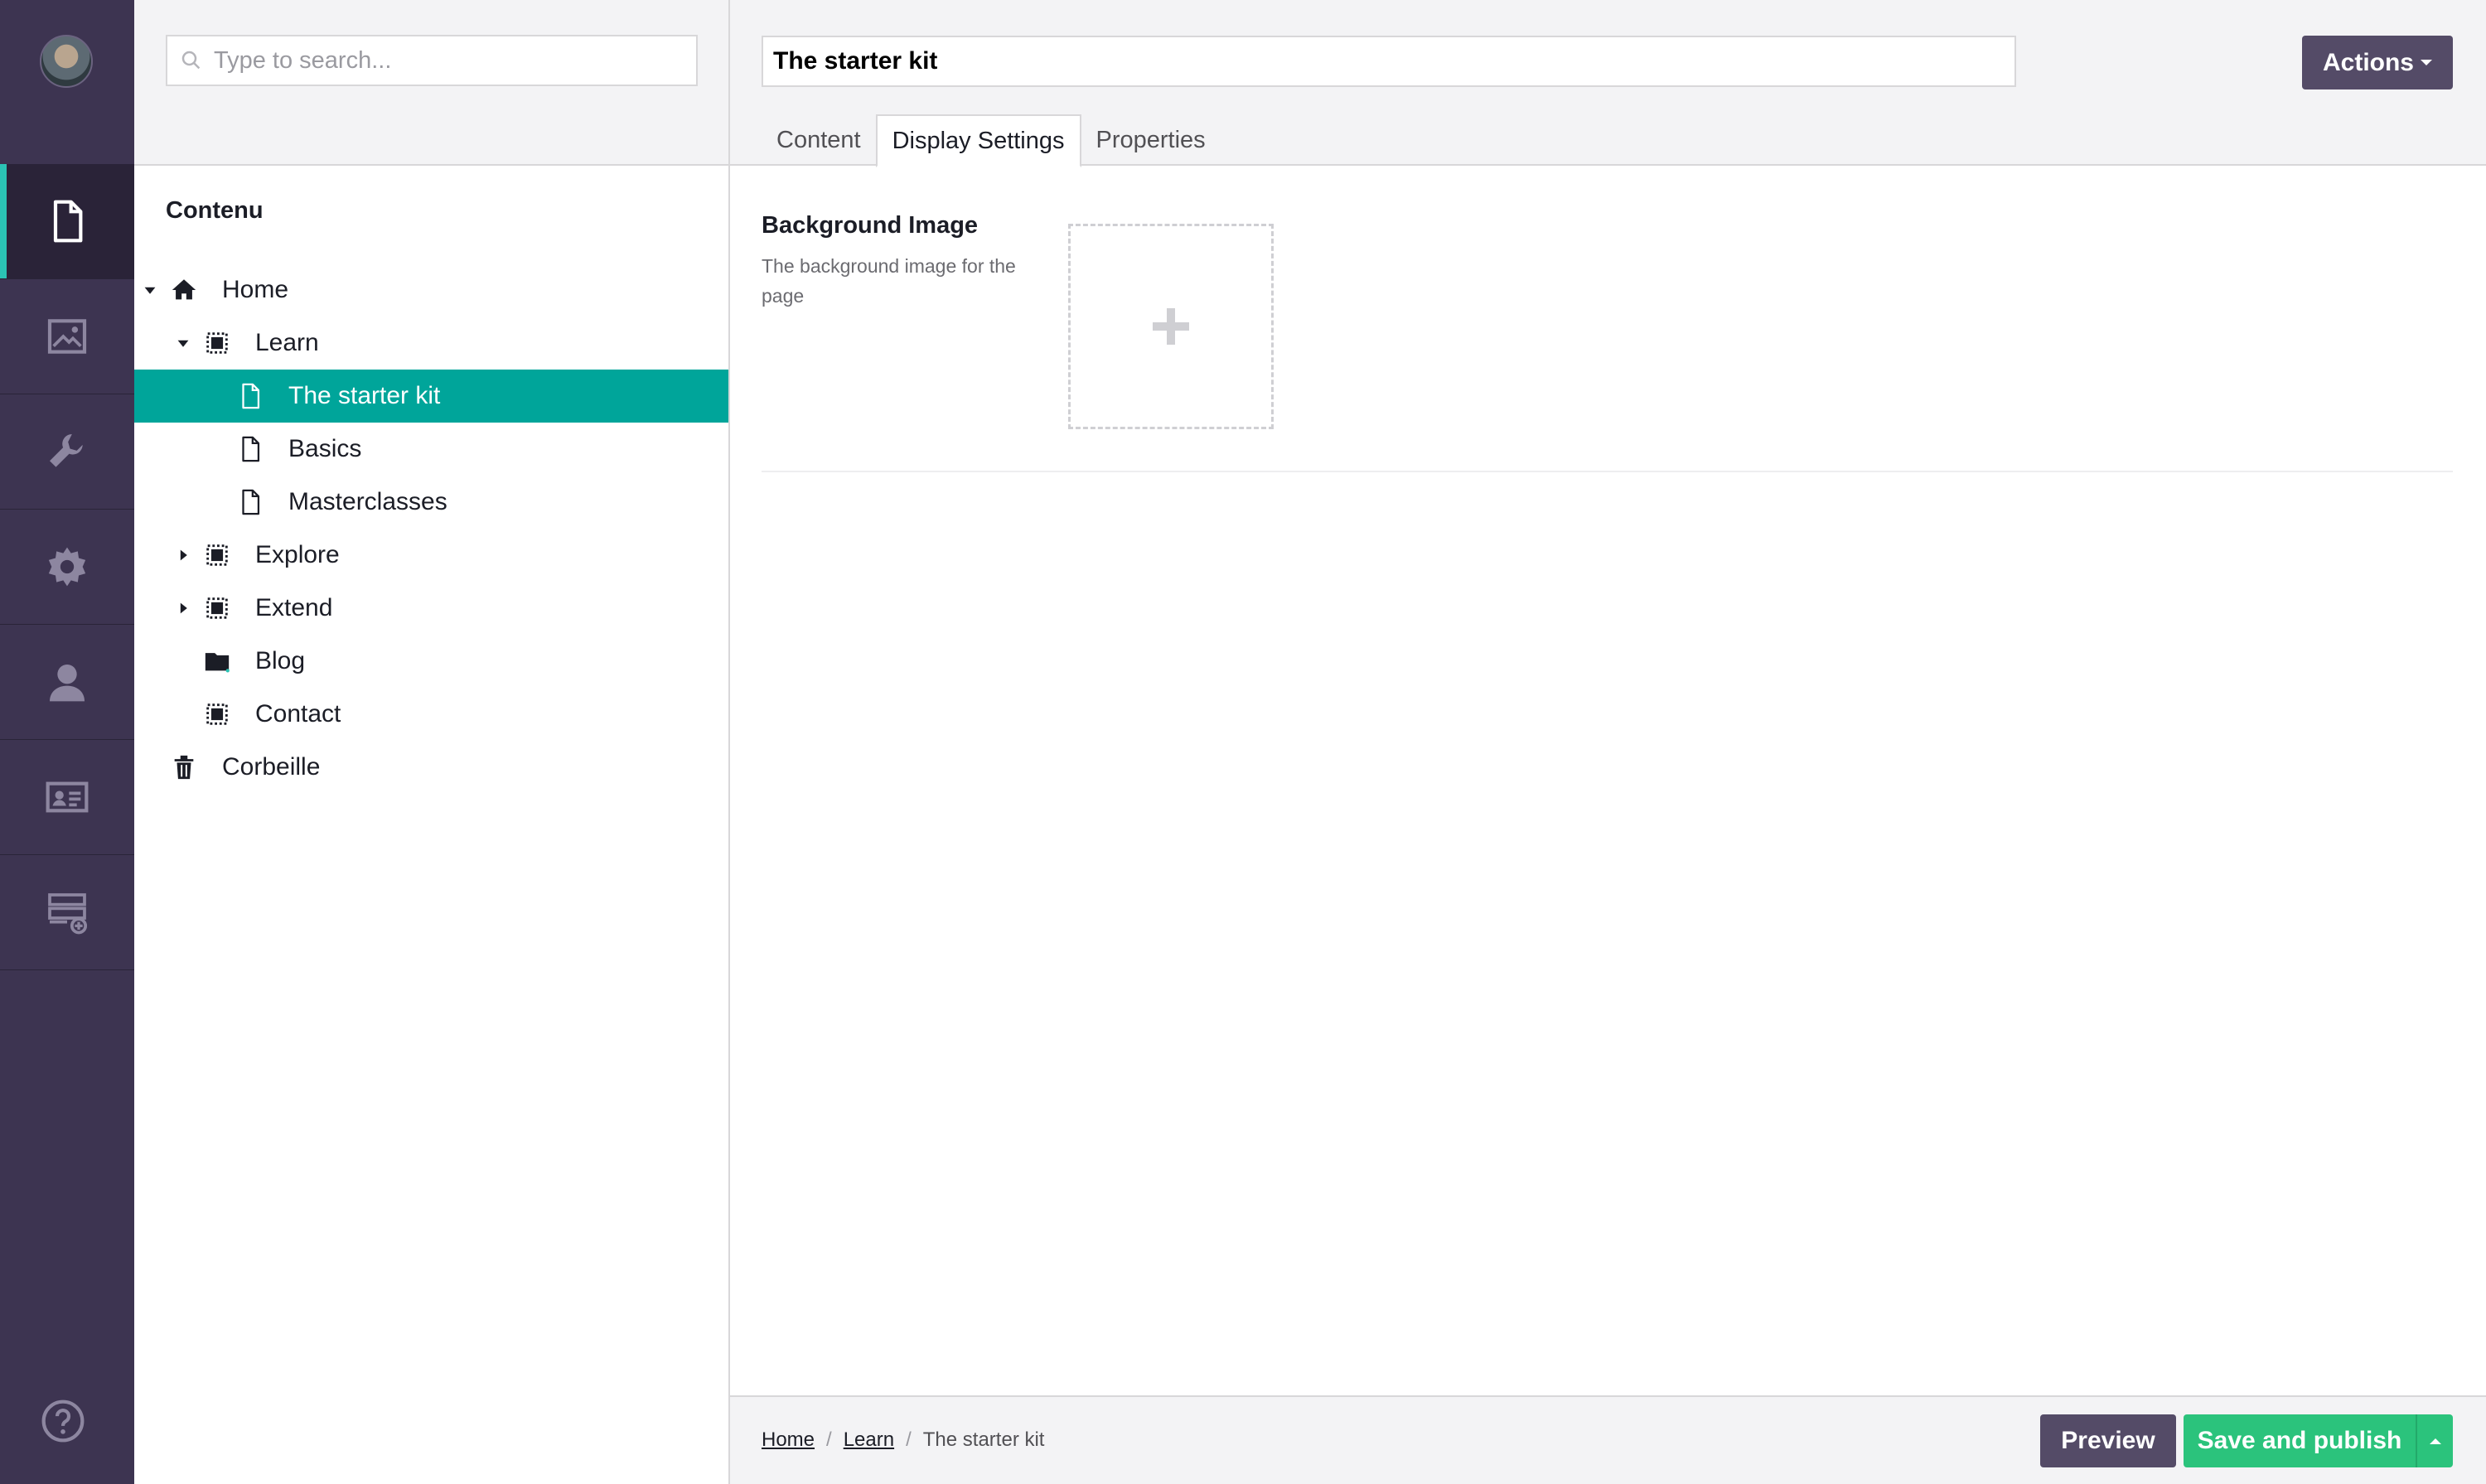 Image resolution: width=2486 pixels, height=1484 pixels. I want to click on tree-item-label: Masterclasses, so click(368, 501).